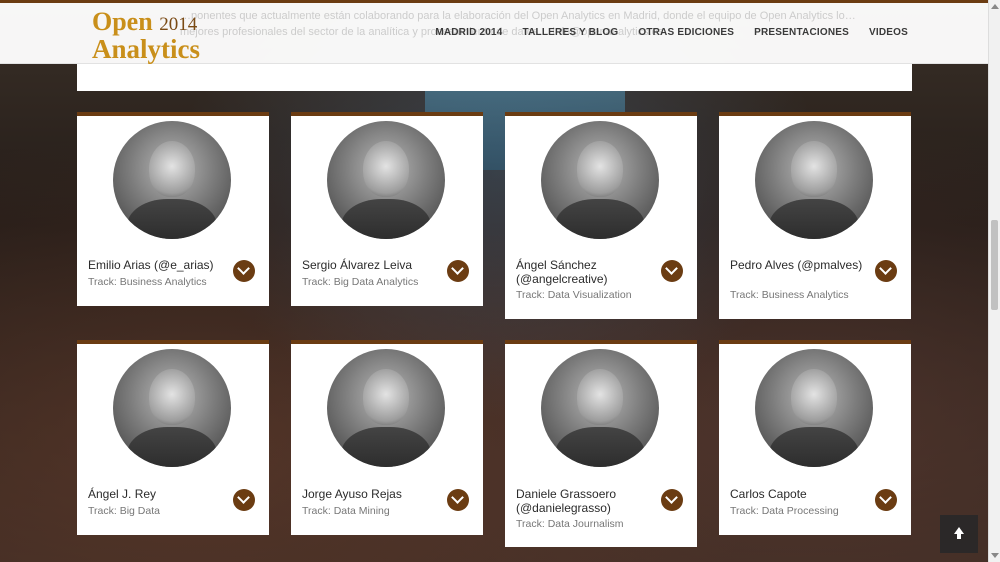 This screenshot has height=562, width=1000. What do you see at coordinates (686, 32) in the screenshot?
I see `nav-otras-ediciones: OTRAS EDICIONES` at bounding box center [686, 32].